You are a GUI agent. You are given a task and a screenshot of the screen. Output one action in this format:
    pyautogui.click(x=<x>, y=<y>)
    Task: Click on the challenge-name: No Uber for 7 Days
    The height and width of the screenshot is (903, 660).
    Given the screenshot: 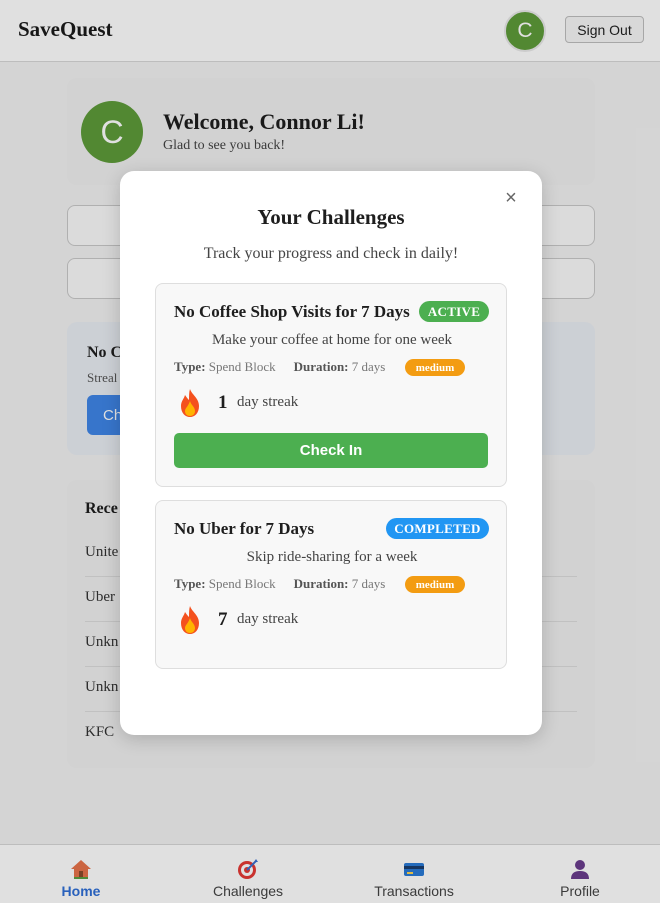 What is the action you would take?
    pyautogui.click(x=244, y=528)
    